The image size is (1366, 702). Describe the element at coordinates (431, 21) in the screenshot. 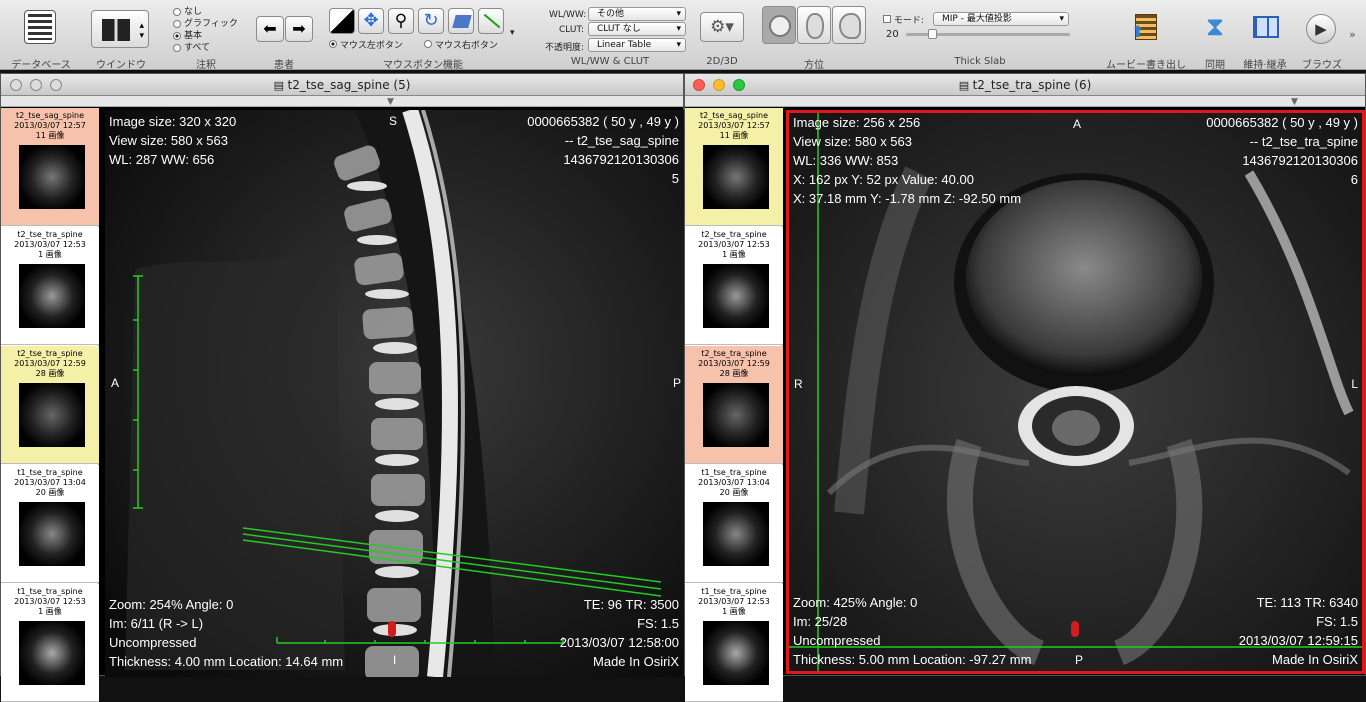

I see `rotate-tool-button: ↻` at that location.